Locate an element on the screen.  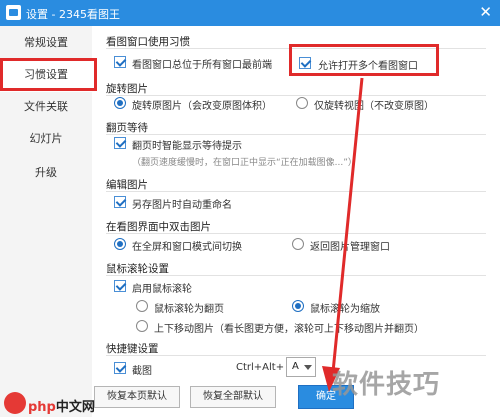
auto-rename-label: 另存图片时自动重命名 is located at coordinates (182, 205).